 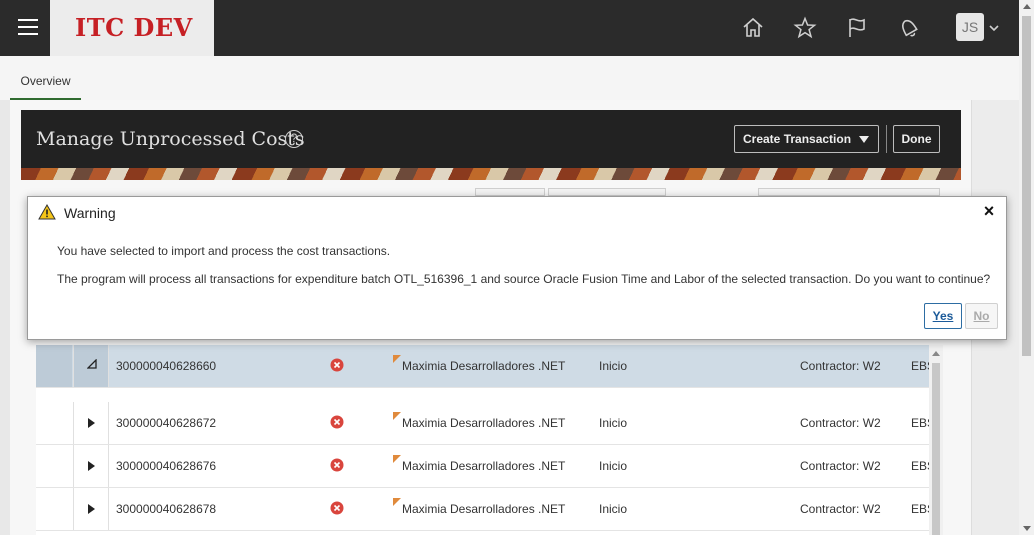 I want to click on chevron-down-icon, so click(x=994, y=28).